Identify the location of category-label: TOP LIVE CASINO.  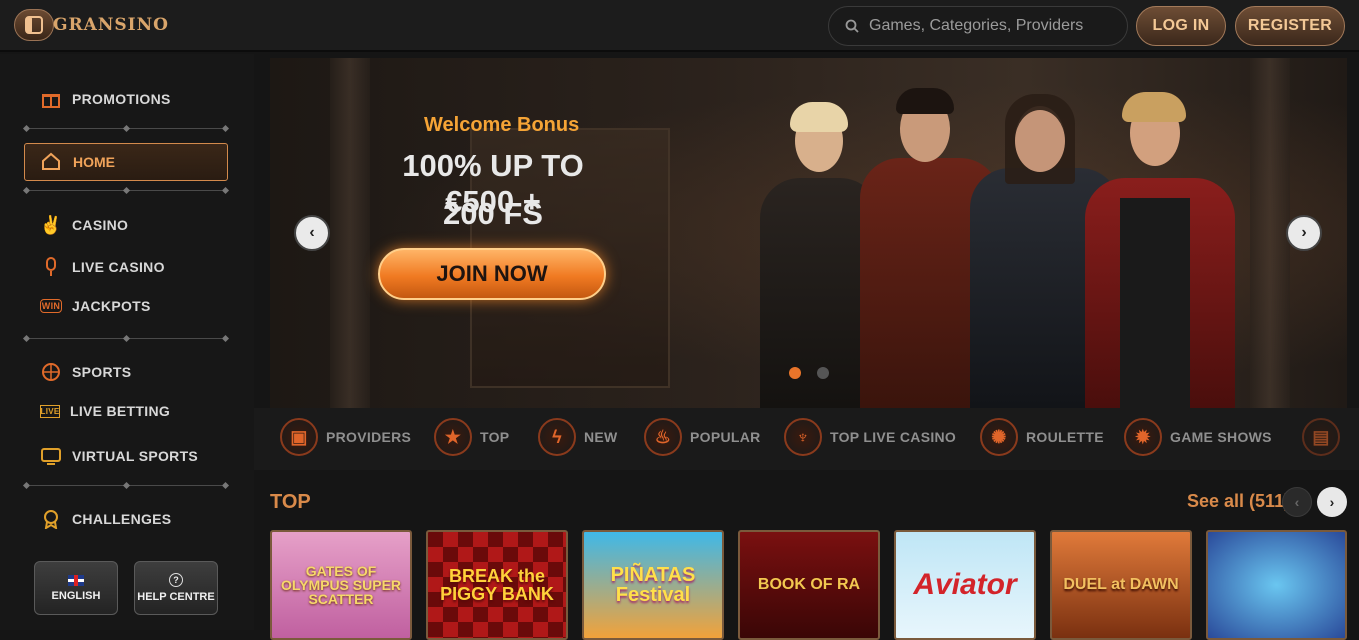
(893, 437).